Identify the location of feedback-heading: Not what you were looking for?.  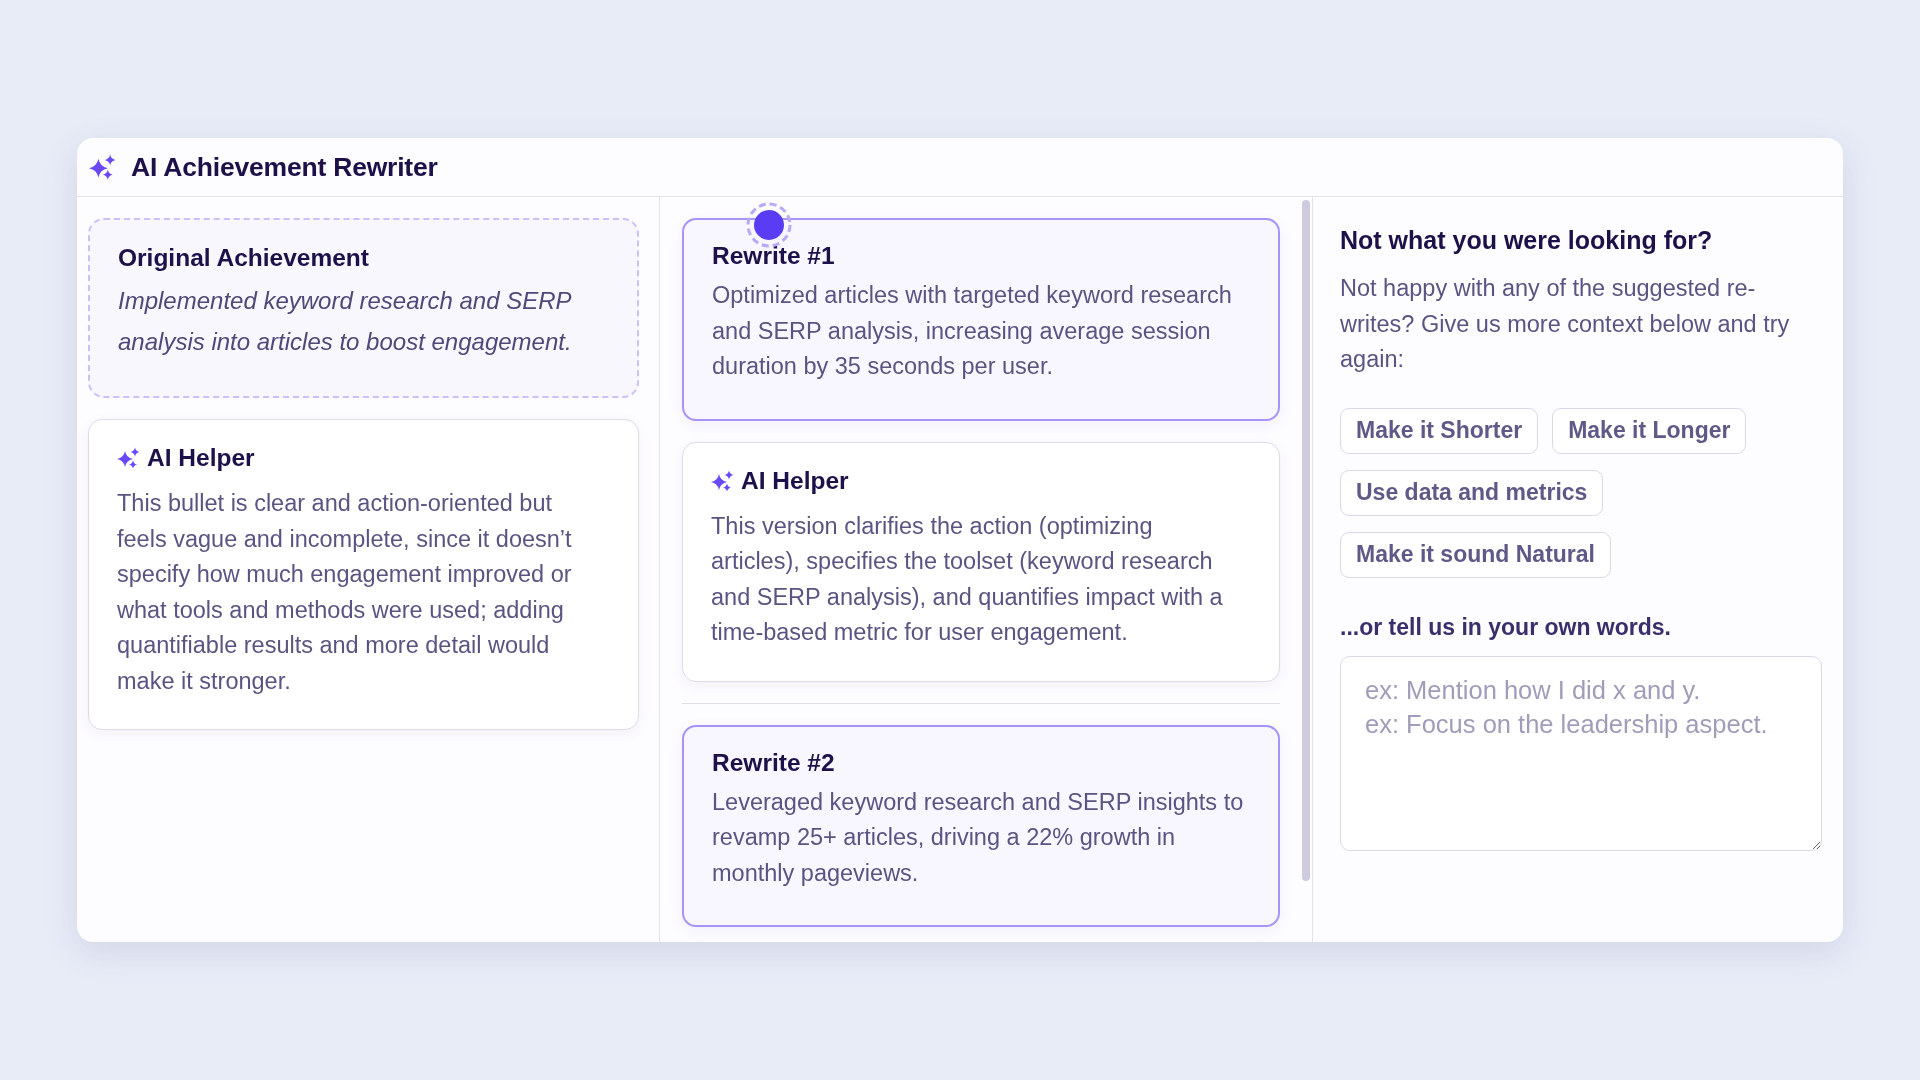
(1527, 240).